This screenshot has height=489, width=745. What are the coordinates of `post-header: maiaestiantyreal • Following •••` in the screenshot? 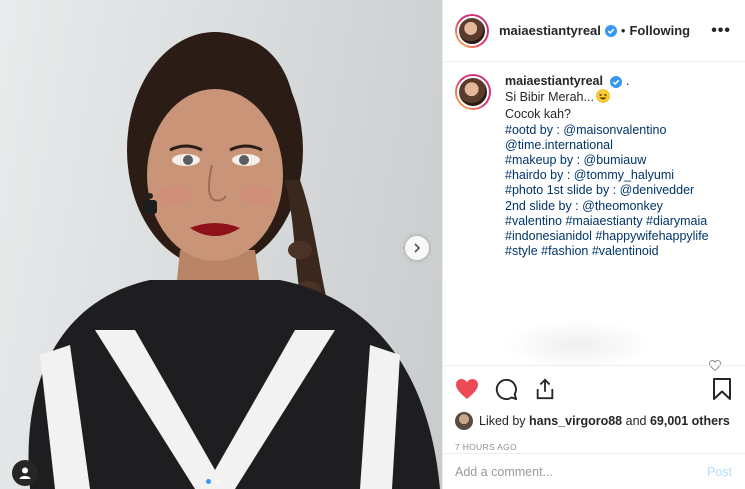 It's located at (594, 31).